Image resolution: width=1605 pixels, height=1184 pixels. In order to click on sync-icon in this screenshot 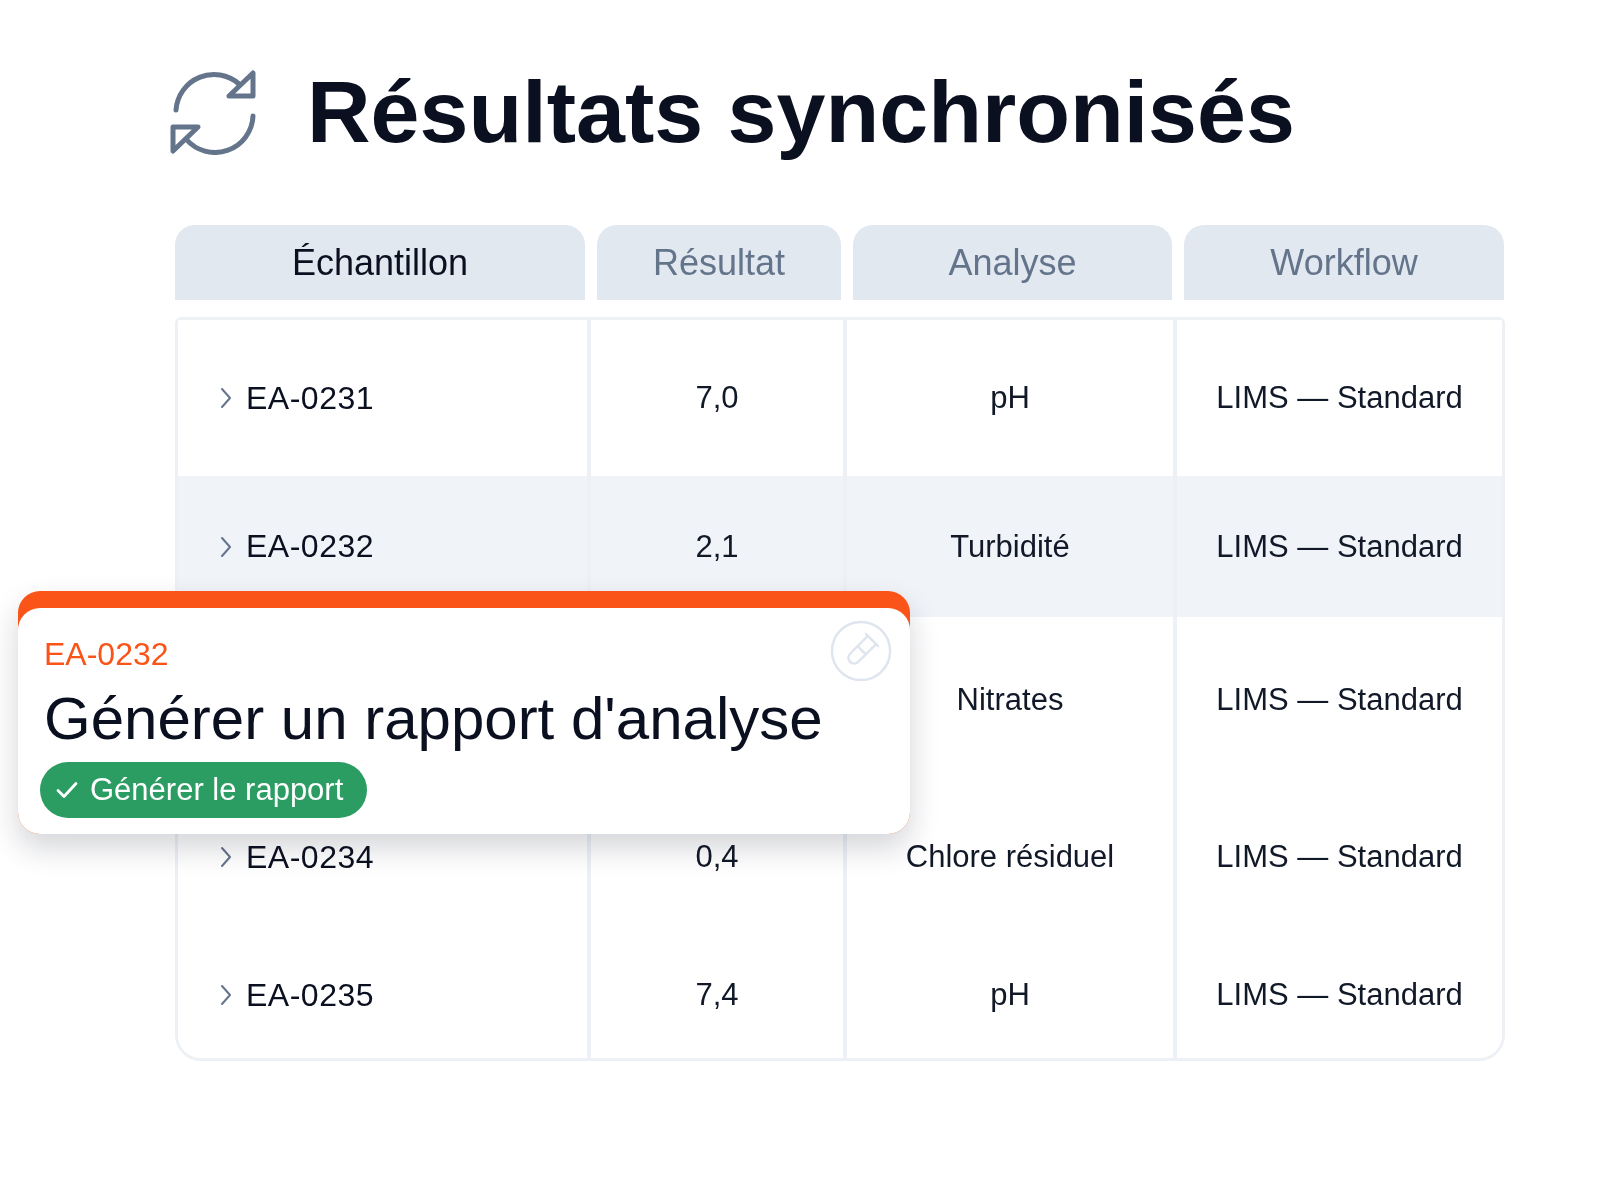, I will do `click(213, 112)`.